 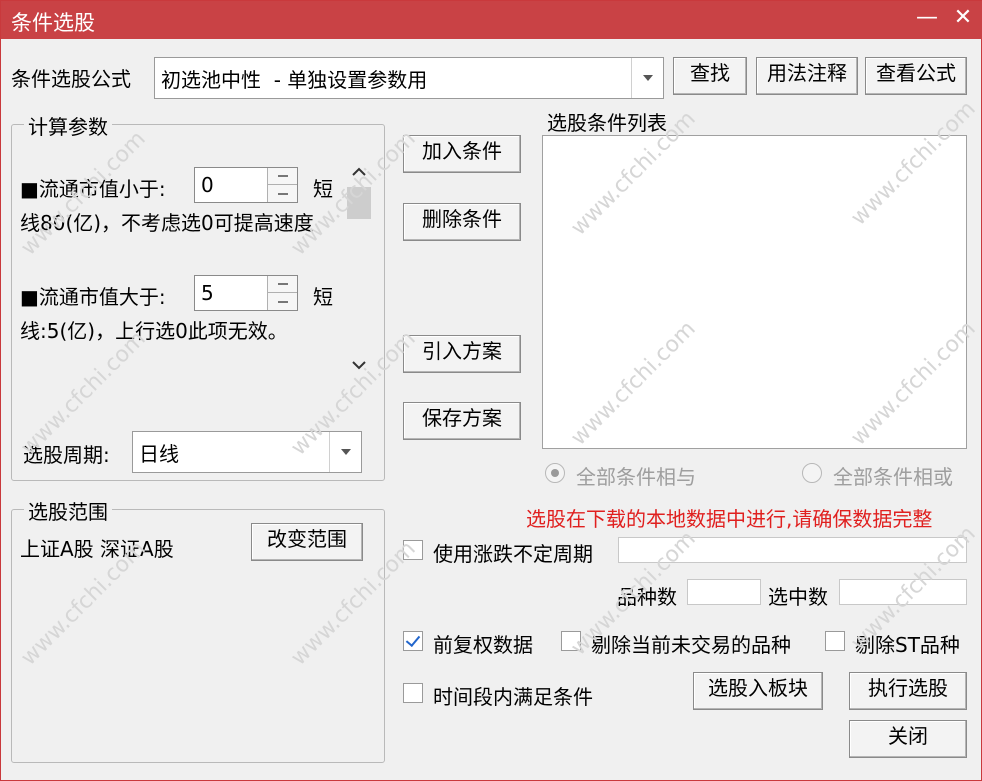 What do you see at coordinates (68, 125) in the screenshot?
I see `params-group-title: 计算参数` at bounding box center [68, 125].